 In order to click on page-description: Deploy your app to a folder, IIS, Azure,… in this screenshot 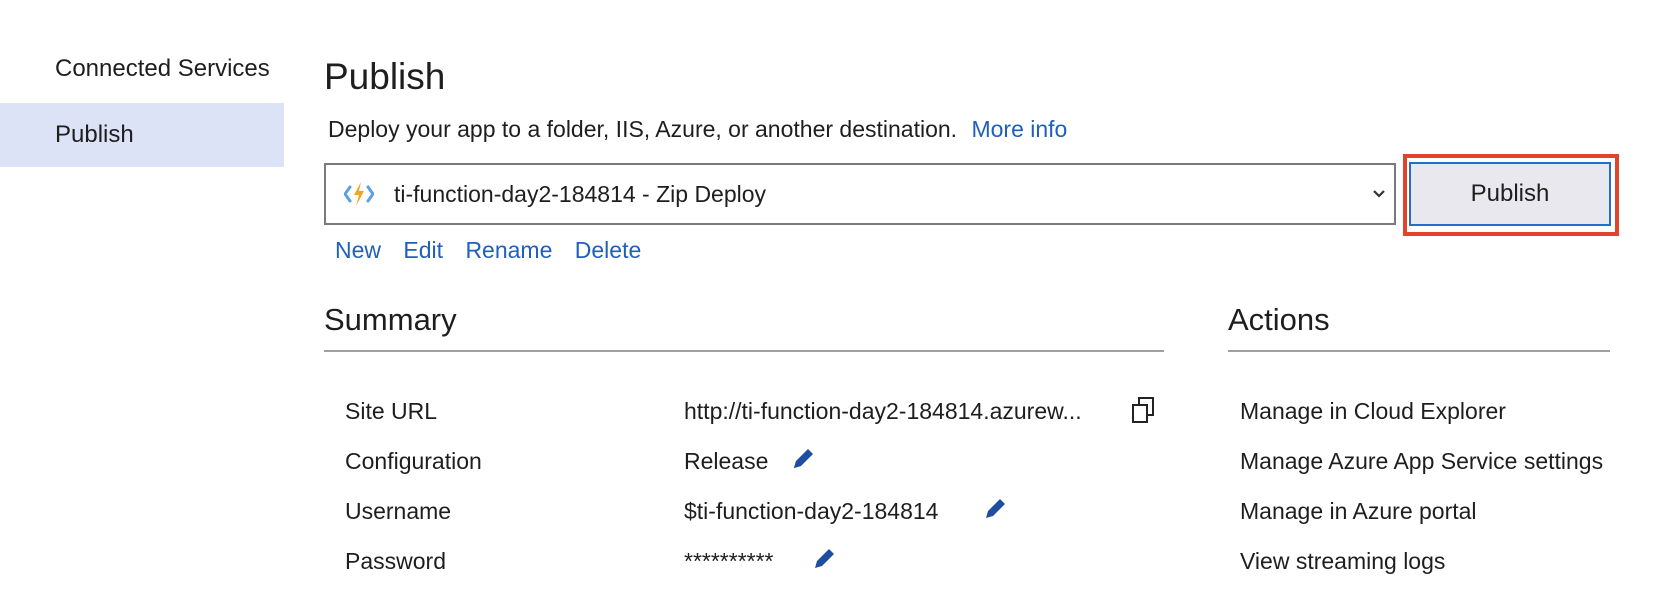, I will do `click(643, 129)`.